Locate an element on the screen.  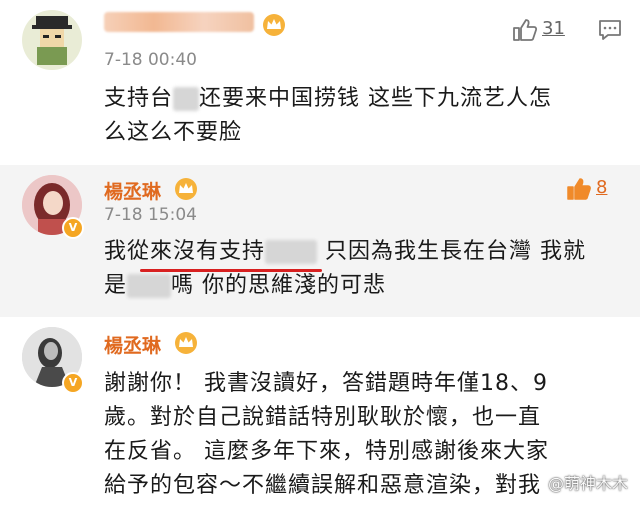
watermark: @萌神木木 is located at coordinates (587, 483).